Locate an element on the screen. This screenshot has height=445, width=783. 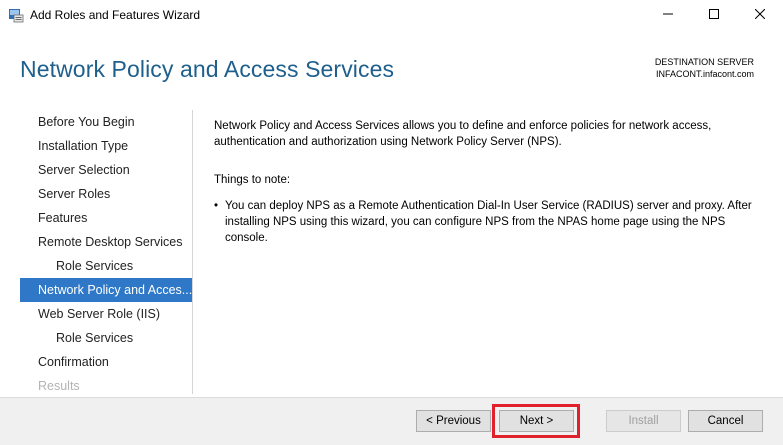
maximize-icon is located at coordinates (714, 15).